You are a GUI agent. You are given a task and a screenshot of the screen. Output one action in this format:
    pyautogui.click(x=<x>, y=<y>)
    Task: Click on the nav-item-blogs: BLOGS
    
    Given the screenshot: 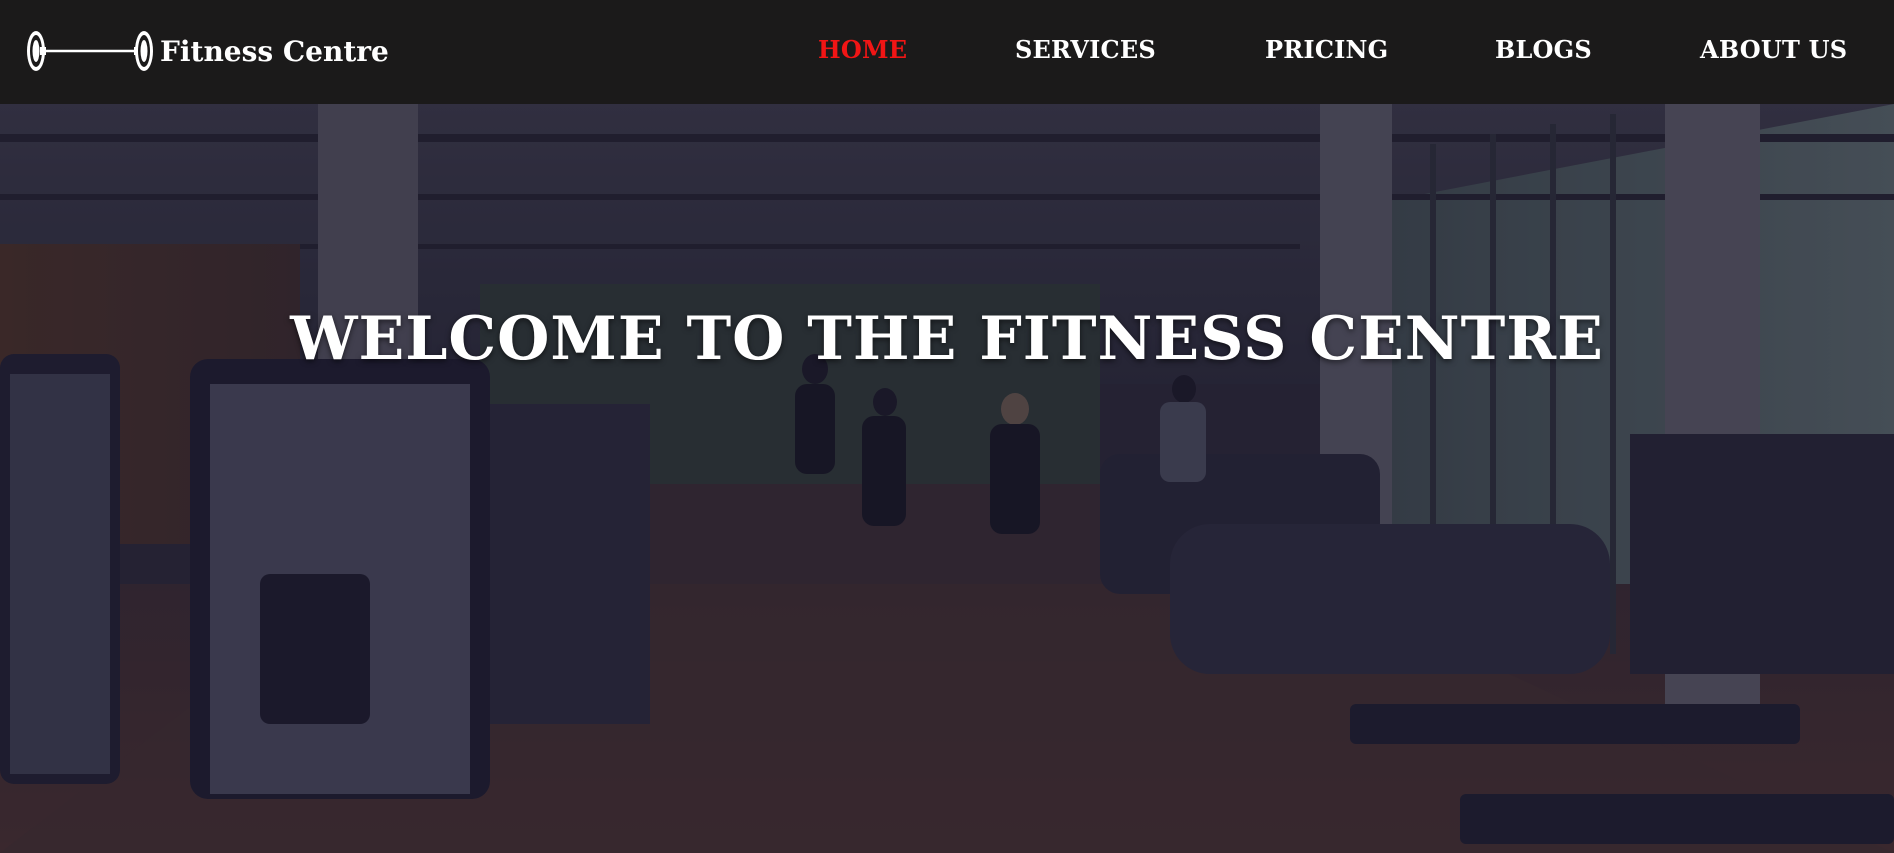 What is the action you would take?
    pyautogui.click(x=1543, y=49)
    